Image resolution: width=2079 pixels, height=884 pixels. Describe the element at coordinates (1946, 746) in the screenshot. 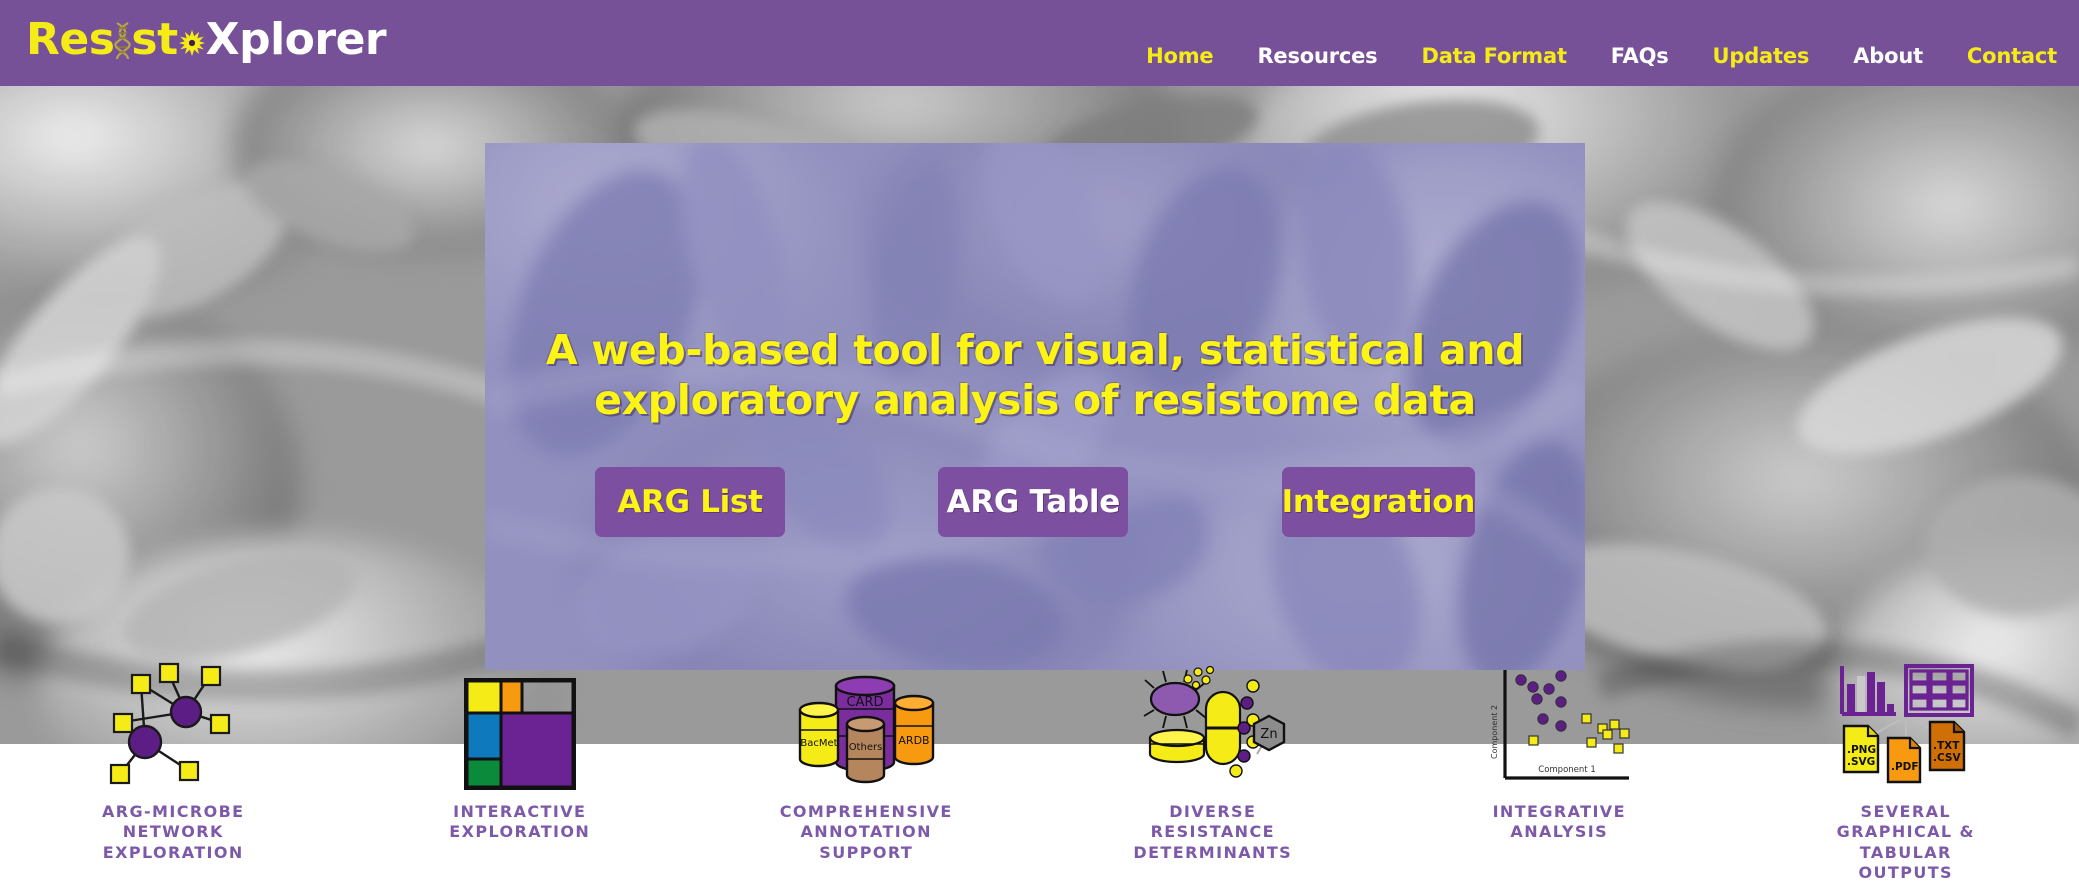

I see `file-label-txt: .TXT` at that location.